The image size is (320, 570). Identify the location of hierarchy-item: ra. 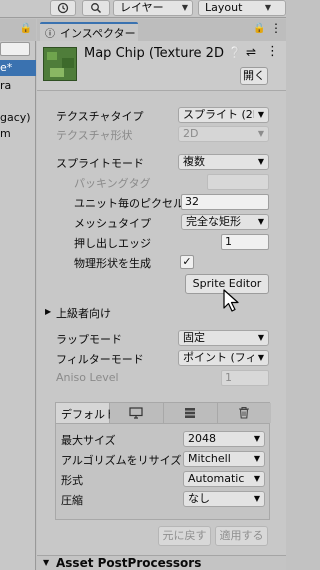
(5, 85).